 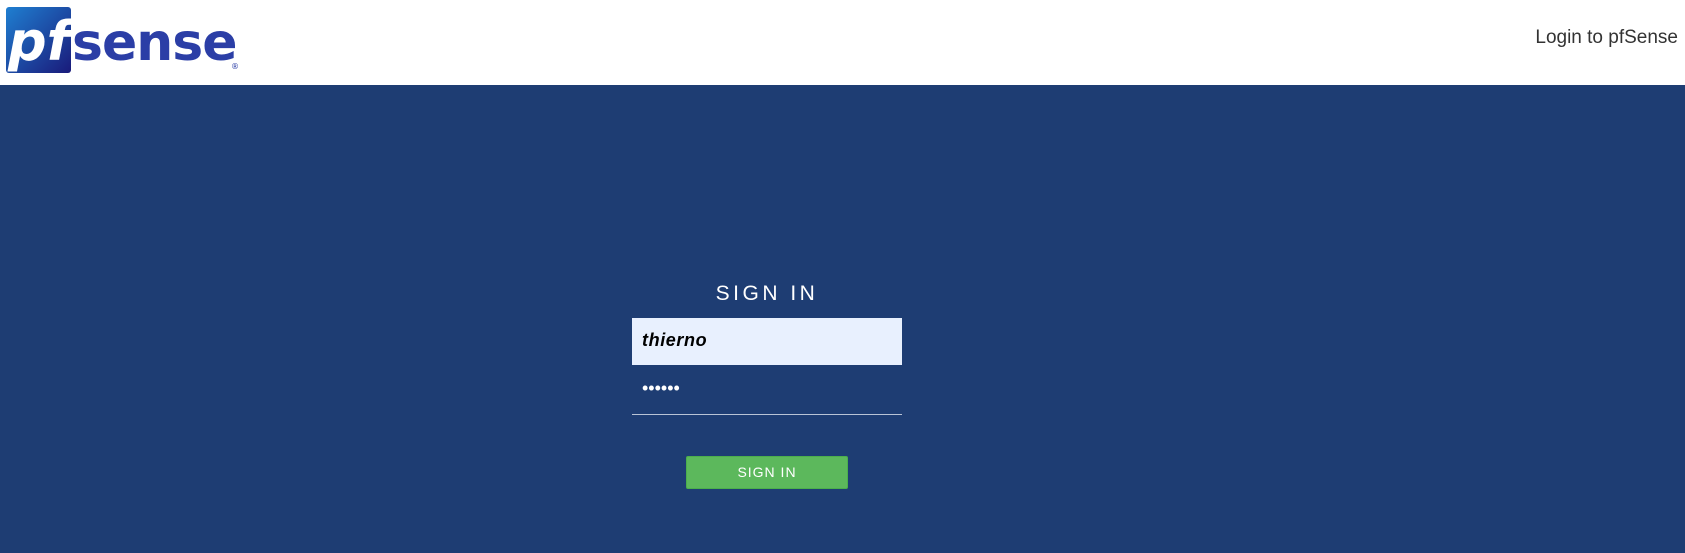 I want to click on logo-pf-text: pf, so click(x=42, y=41).